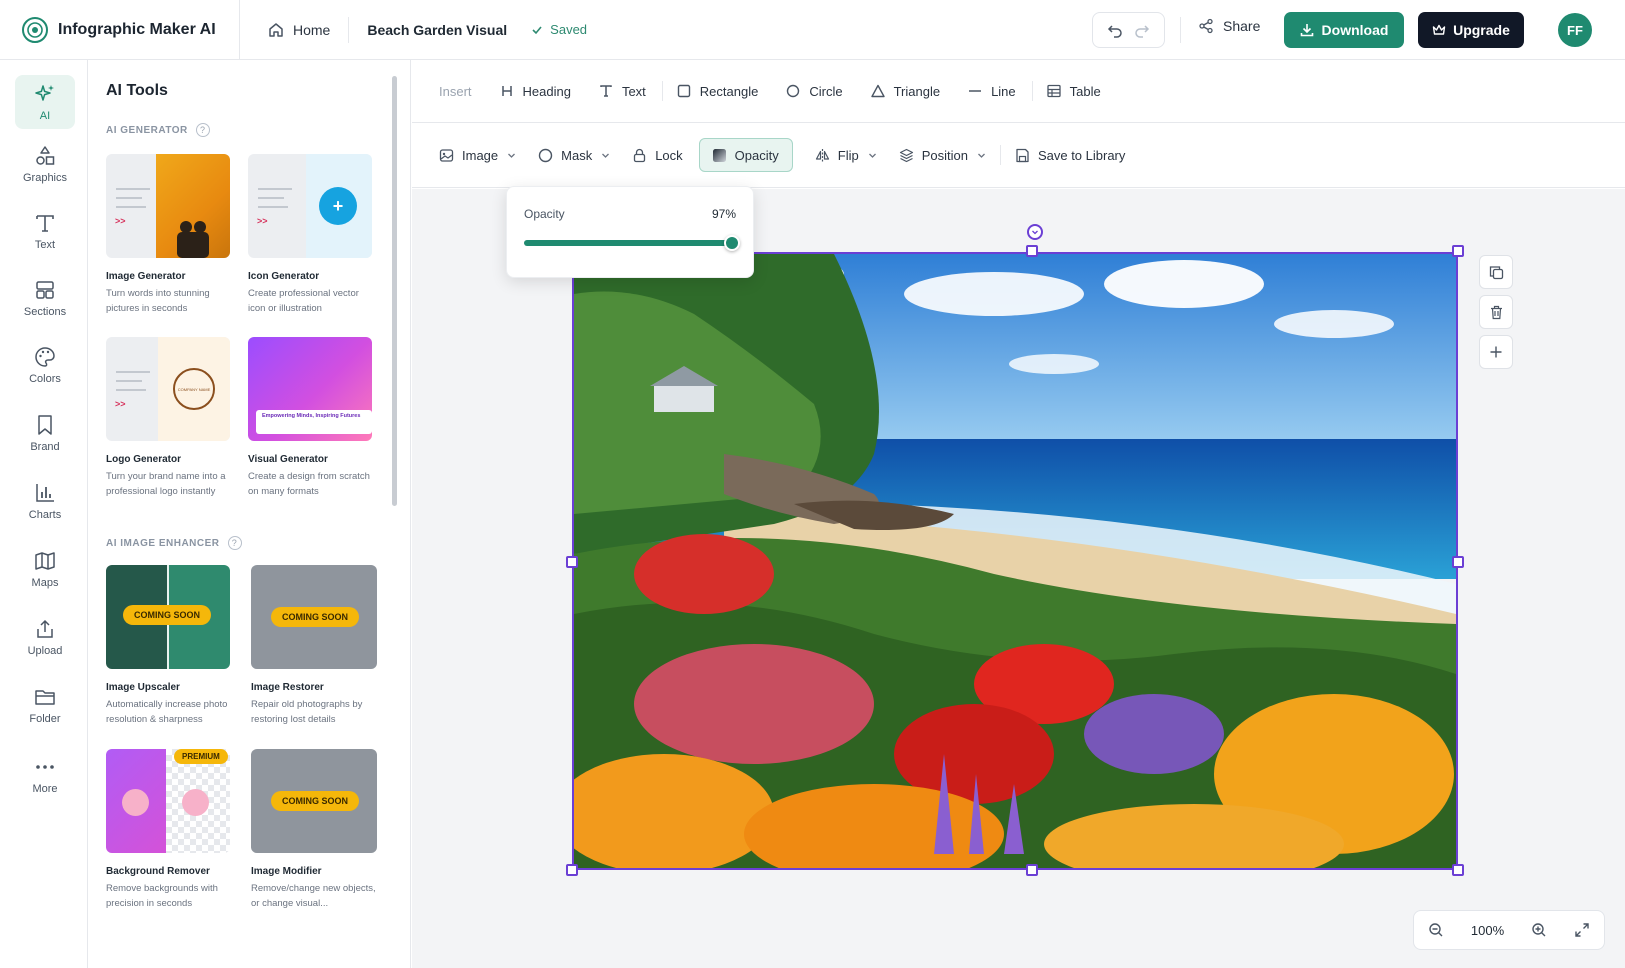 This screenshot has width=1625, height=968. I want to click on position-dropdown: Position, so click(942, 155).